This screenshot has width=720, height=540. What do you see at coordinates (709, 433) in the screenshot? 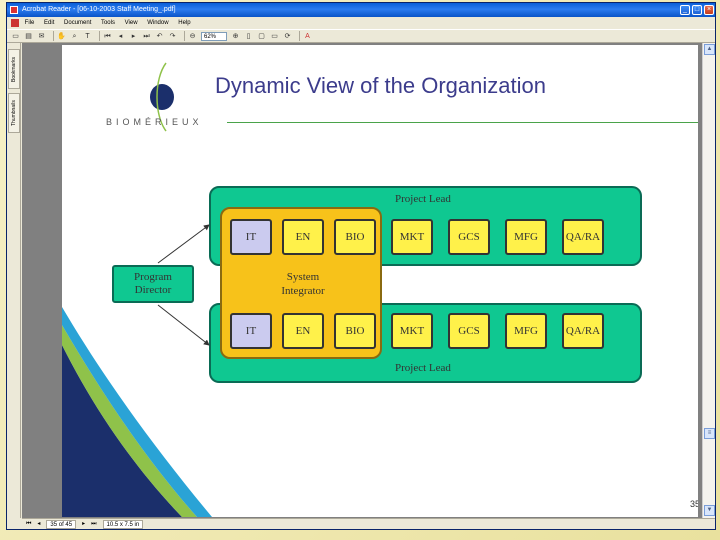
I see `scroll-thumb: ≡` at bounding box center [709, 433].